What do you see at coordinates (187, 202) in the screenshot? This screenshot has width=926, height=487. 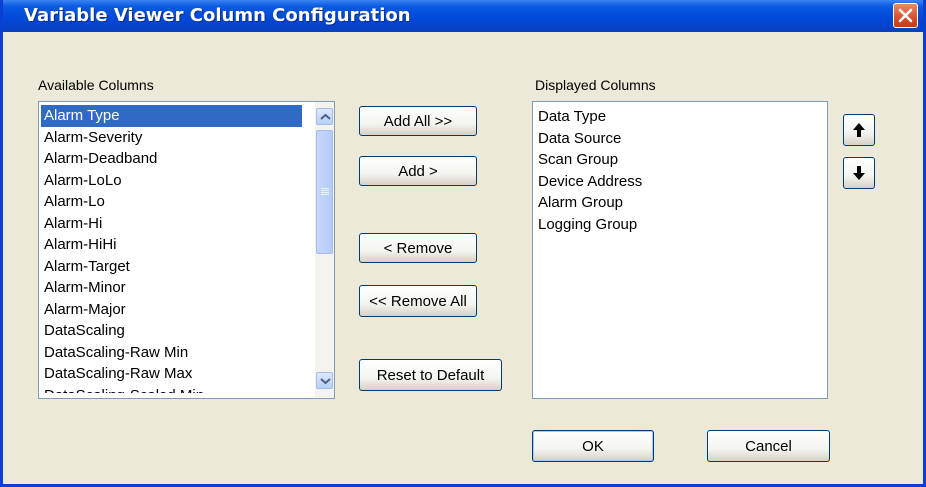 I see `available-list-item: Alarm-Lo` at bounding box center [187, 202].